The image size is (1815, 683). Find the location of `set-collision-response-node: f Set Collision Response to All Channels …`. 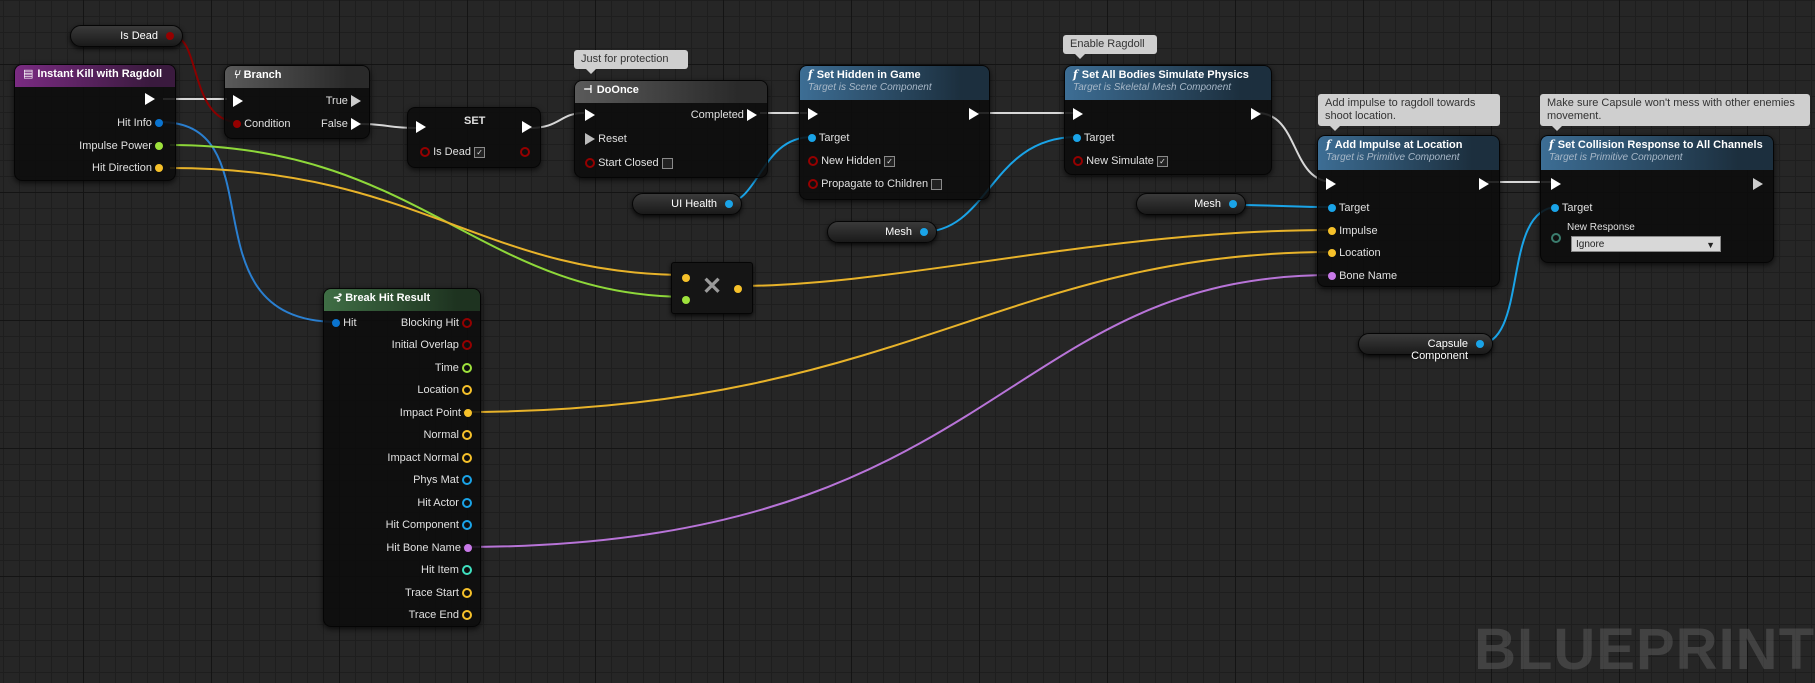

set-collision-response-node: f Set Collision Response to All Channels … is located at coordinates (1657, 199).